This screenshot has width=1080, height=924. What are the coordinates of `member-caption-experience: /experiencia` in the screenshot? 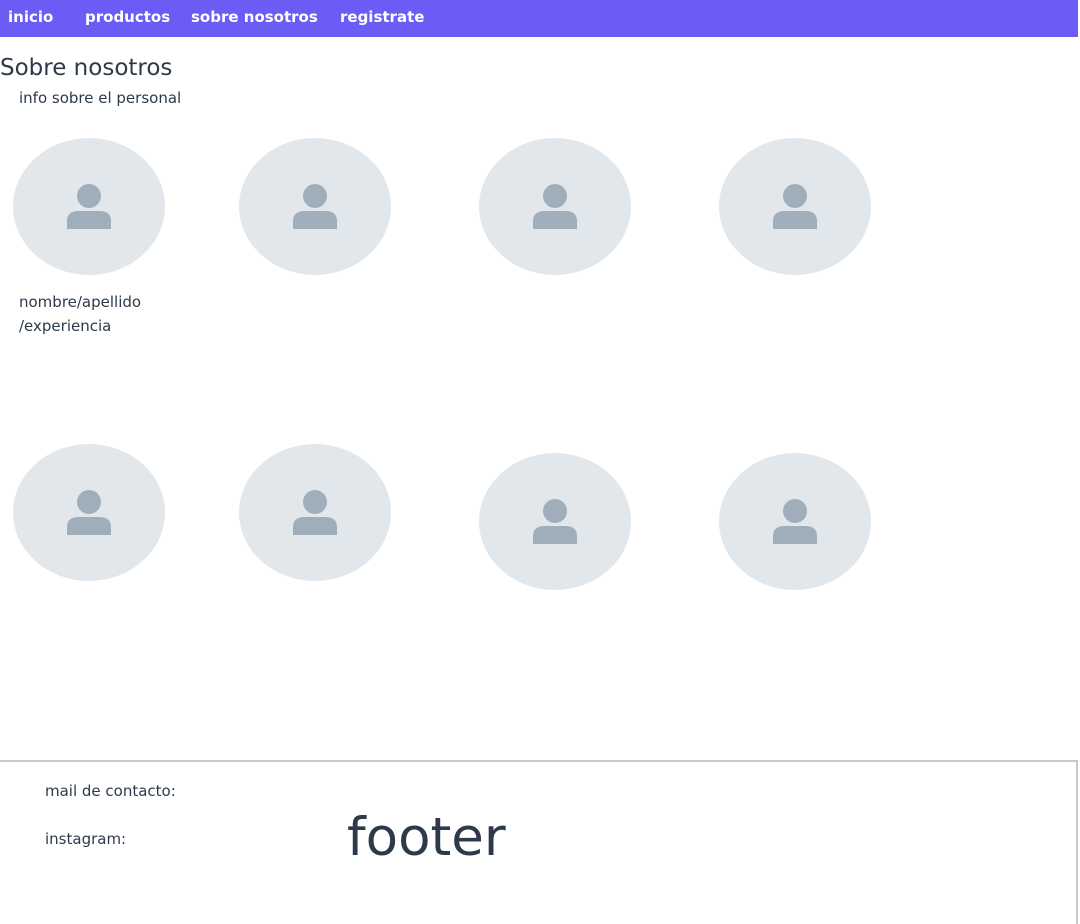 It's located at (65, 326).